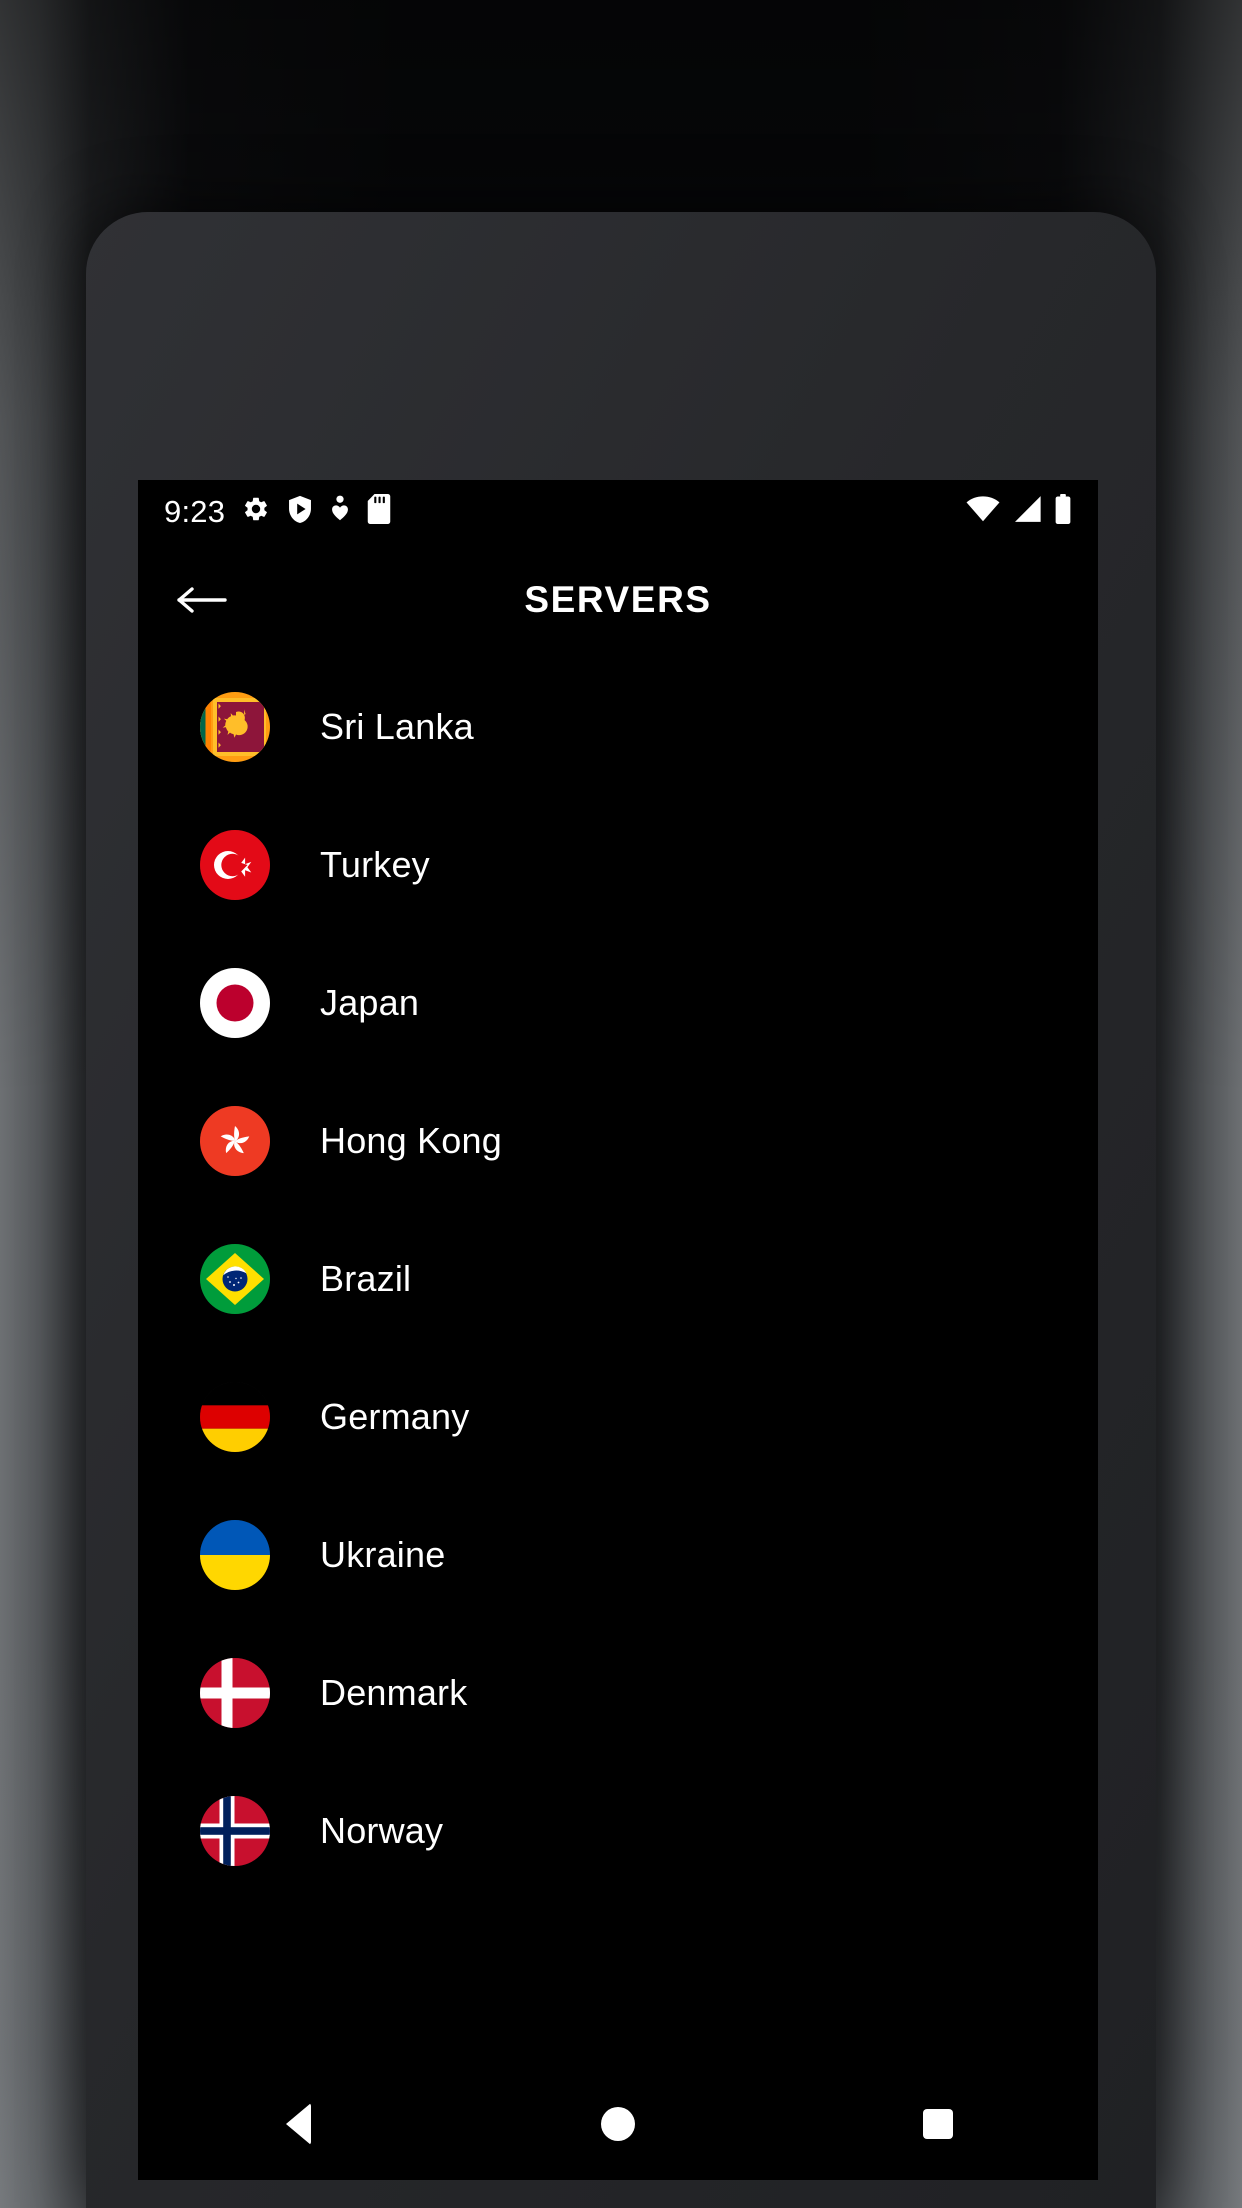  What do you see at coordinates (235, 1279) in the screenshot?
I see `flag-brazil-icon` at bounding box center [235, 1279].